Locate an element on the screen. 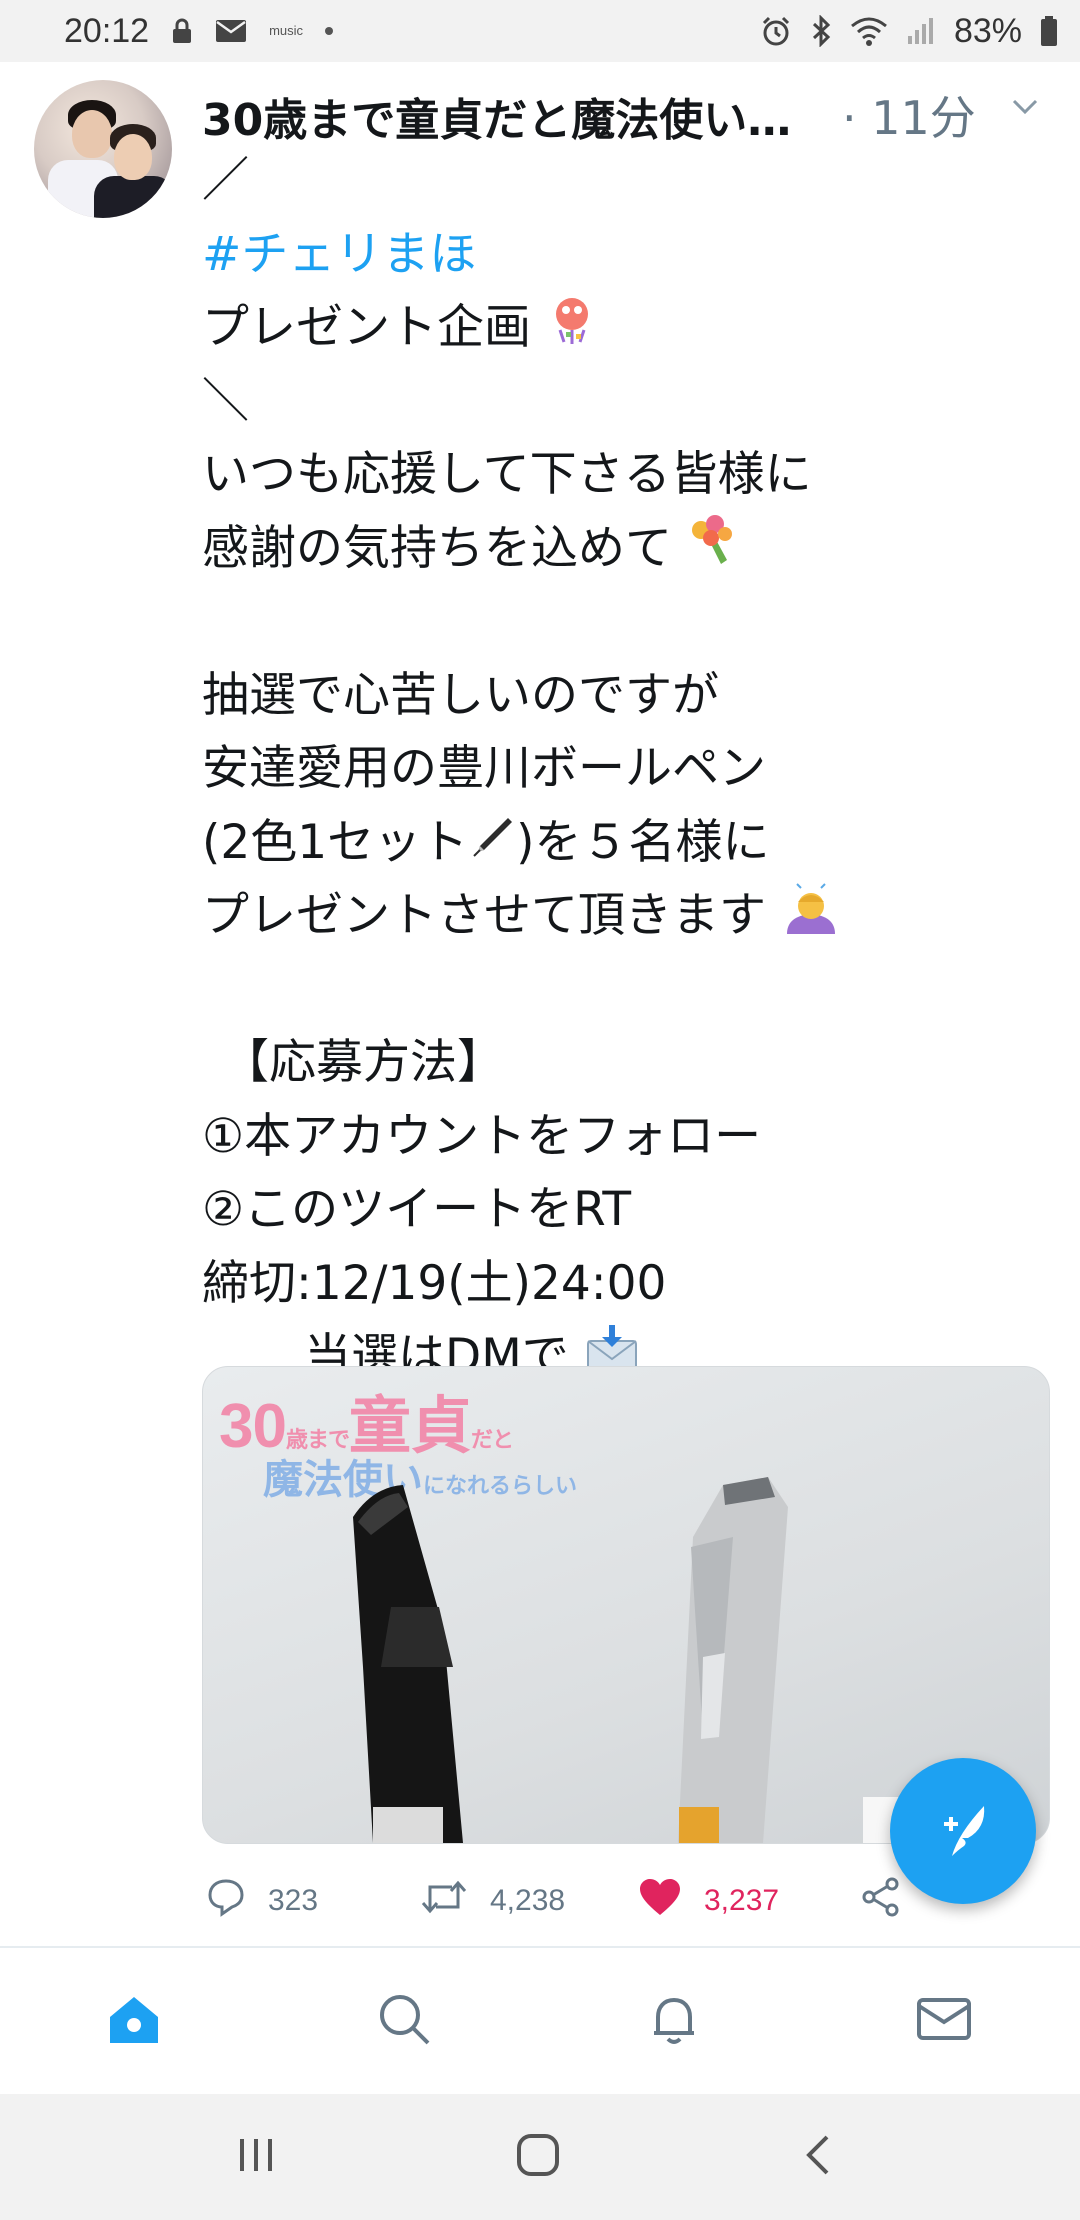 This screenshot has width=1080, height=2220. tweet-line: (2色1セット is located at coordinates (335, 842).